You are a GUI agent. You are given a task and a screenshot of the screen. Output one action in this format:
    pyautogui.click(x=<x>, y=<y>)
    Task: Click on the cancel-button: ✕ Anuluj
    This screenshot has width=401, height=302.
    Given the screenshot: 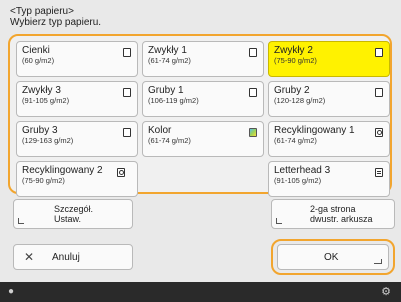 What is the action you would take?
    pyautogui.click(x=73, y=257)
    